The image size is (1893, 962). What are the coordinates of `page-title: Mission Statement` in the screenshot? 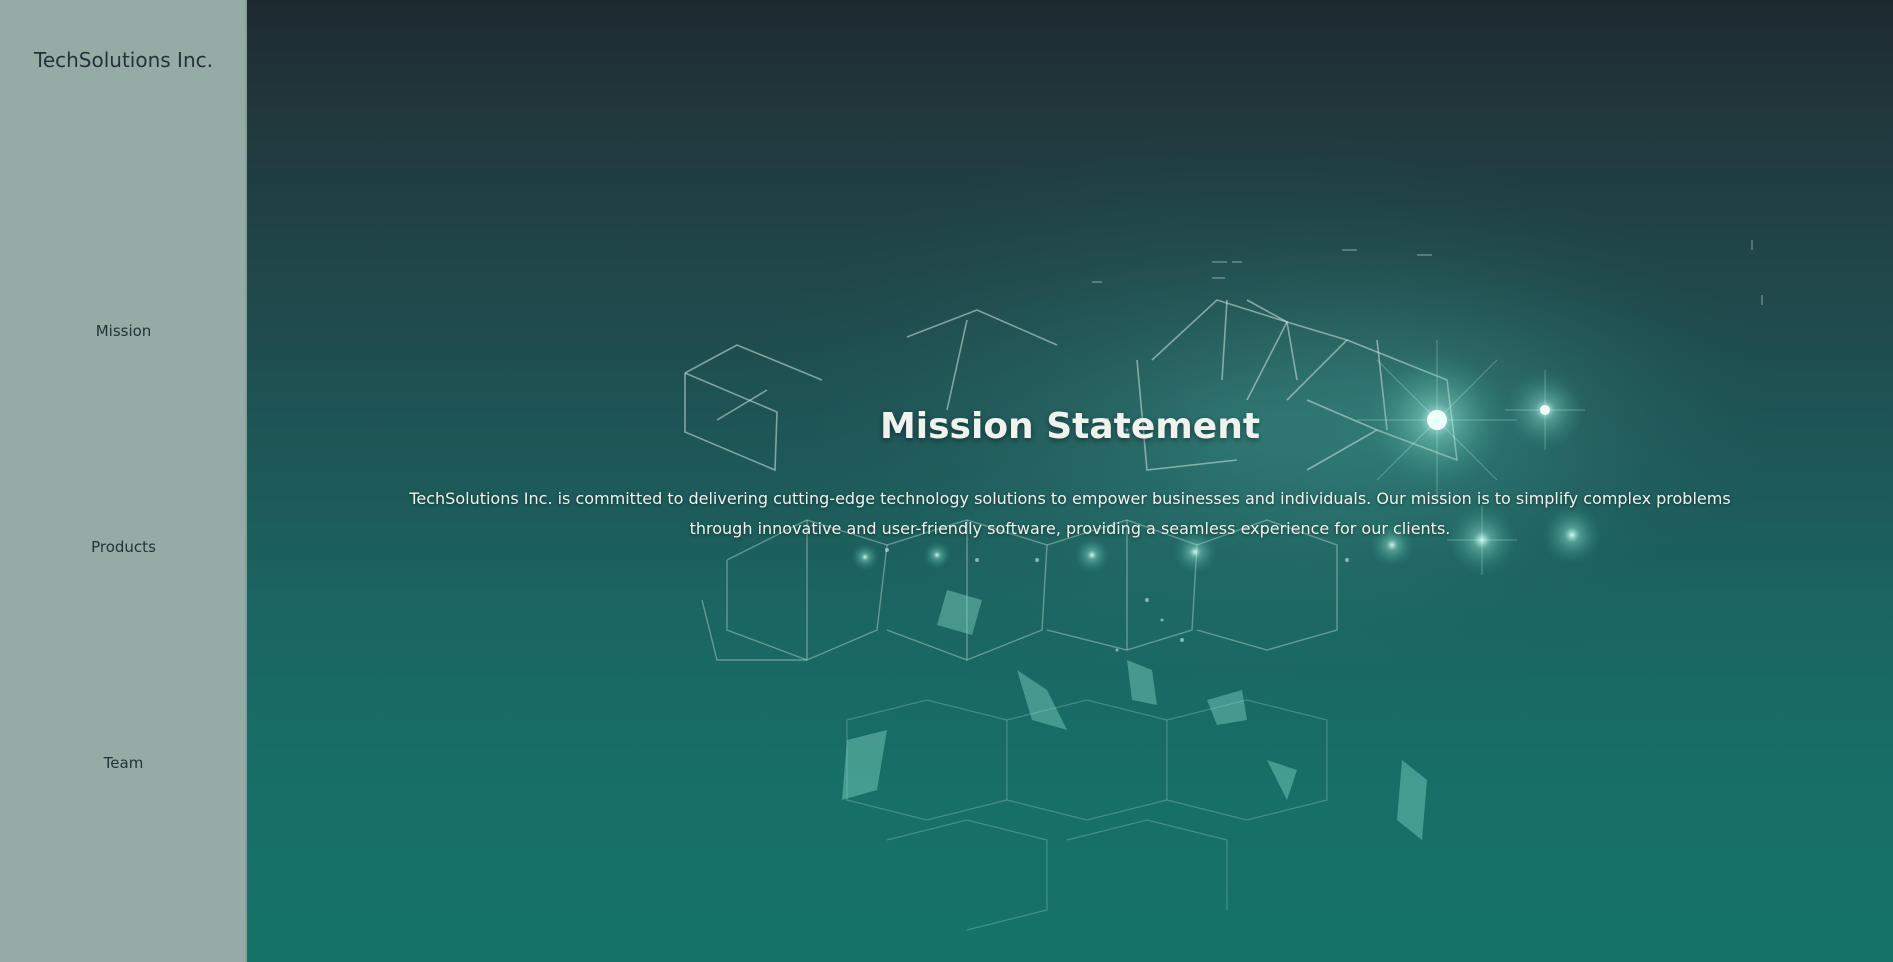 It's located at (1070, 426).